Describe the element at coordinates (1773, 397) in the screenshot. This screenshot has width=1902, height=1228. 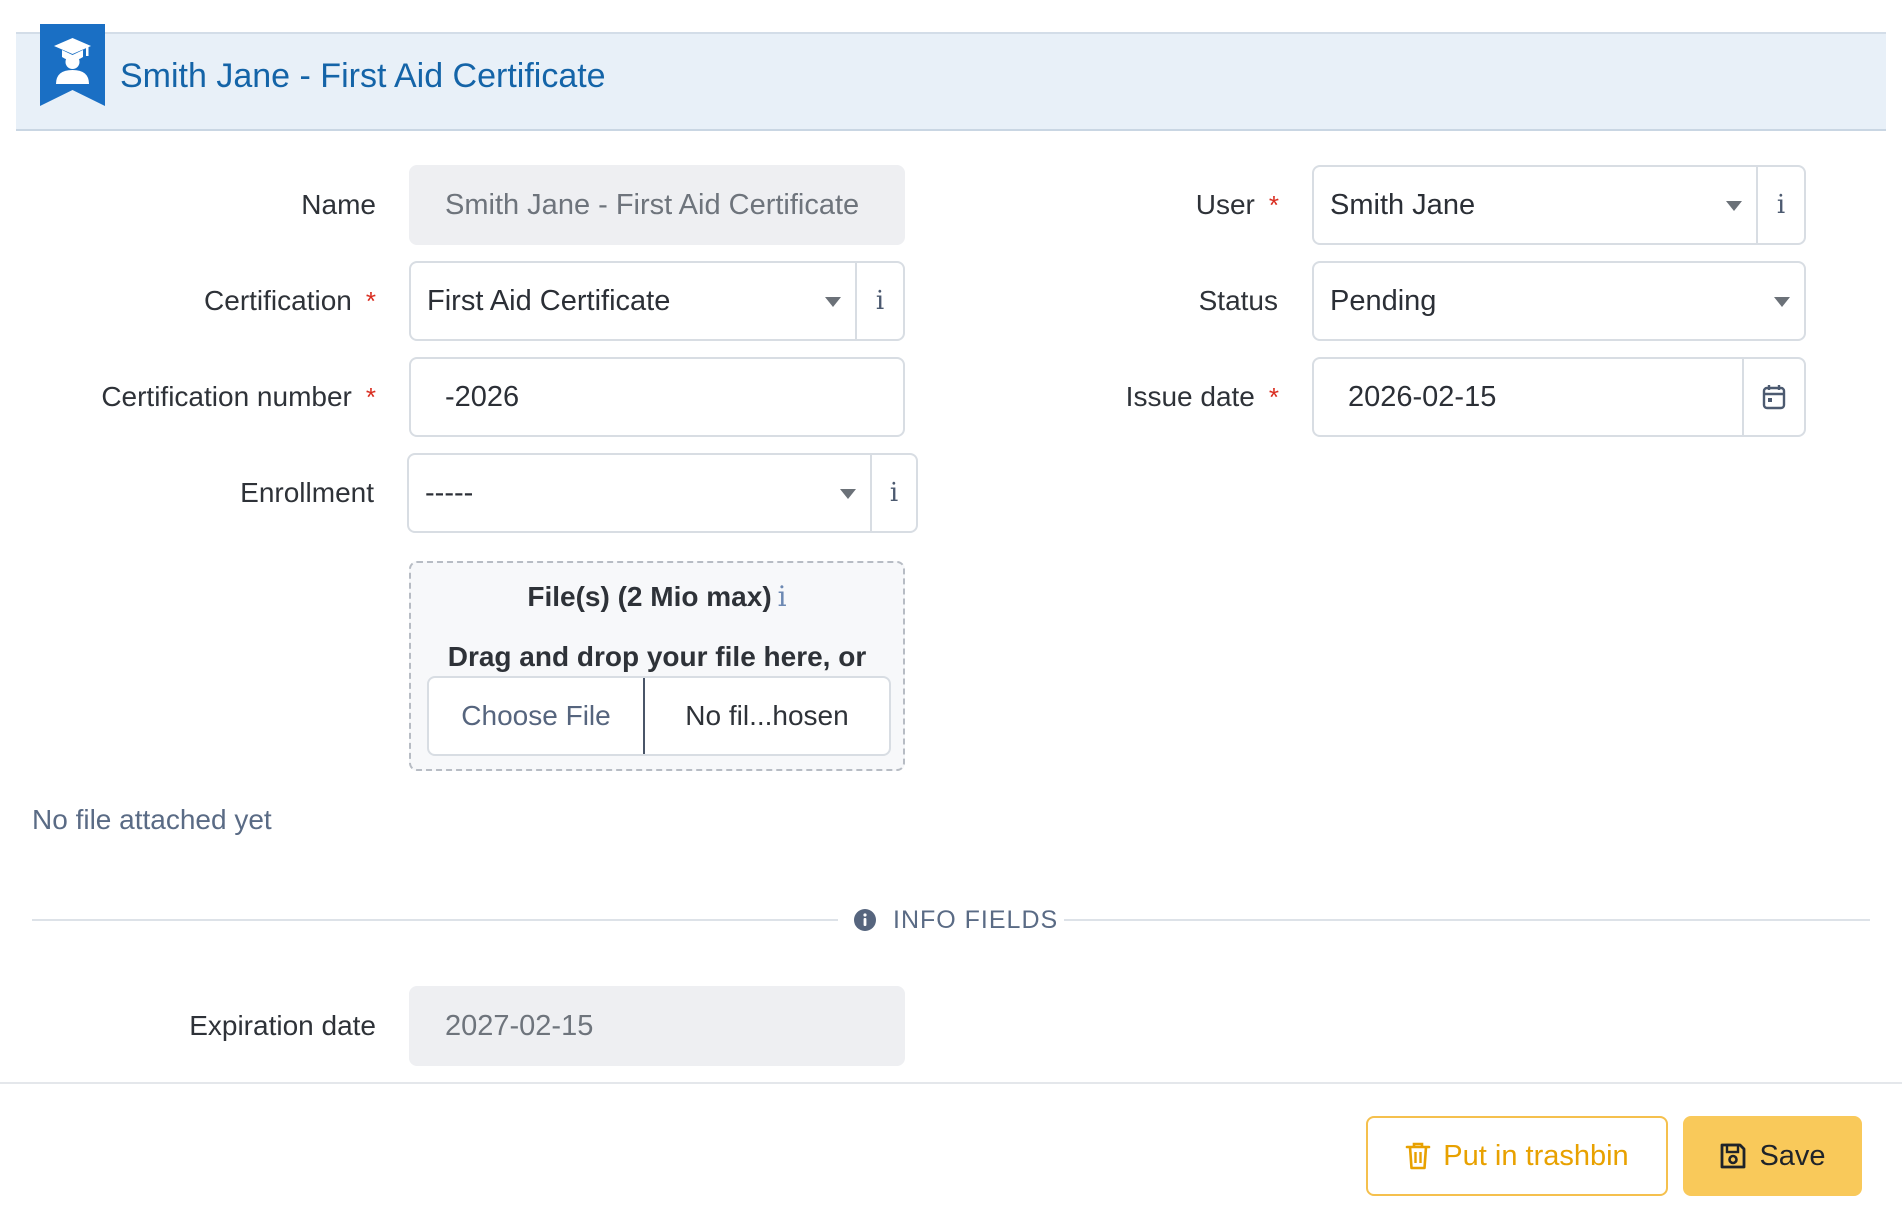
I see `calendar-icon` at that location.